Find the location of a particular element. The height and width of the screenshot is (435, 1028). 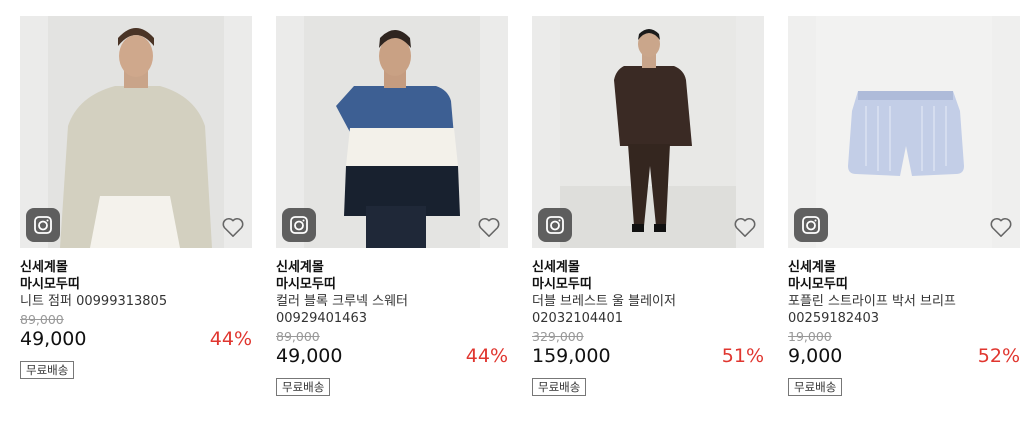

product-name: 포플린 스트라이프 박서 브리프 is located at coordinates (904, 301).